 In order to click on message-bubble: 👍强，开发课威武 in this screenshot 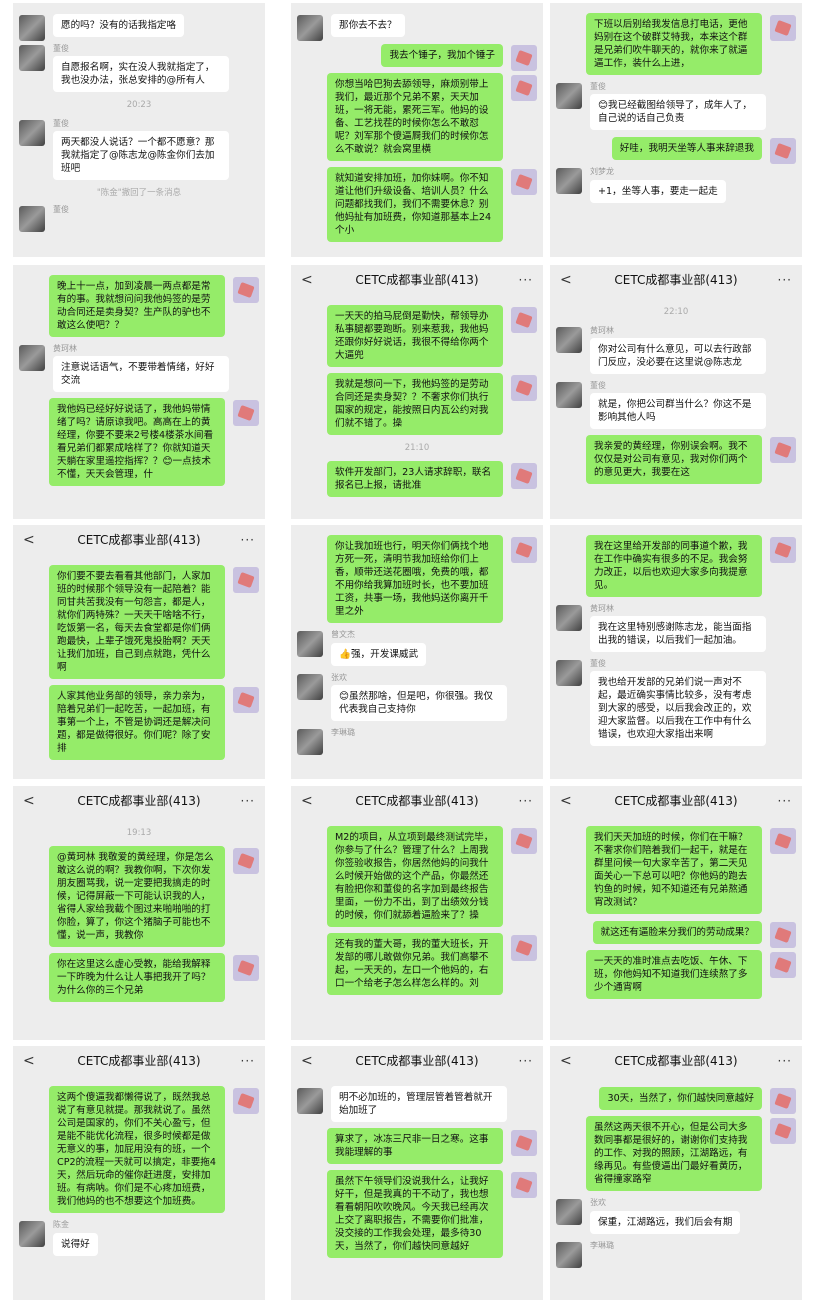, I will do `click(379, 654)`.